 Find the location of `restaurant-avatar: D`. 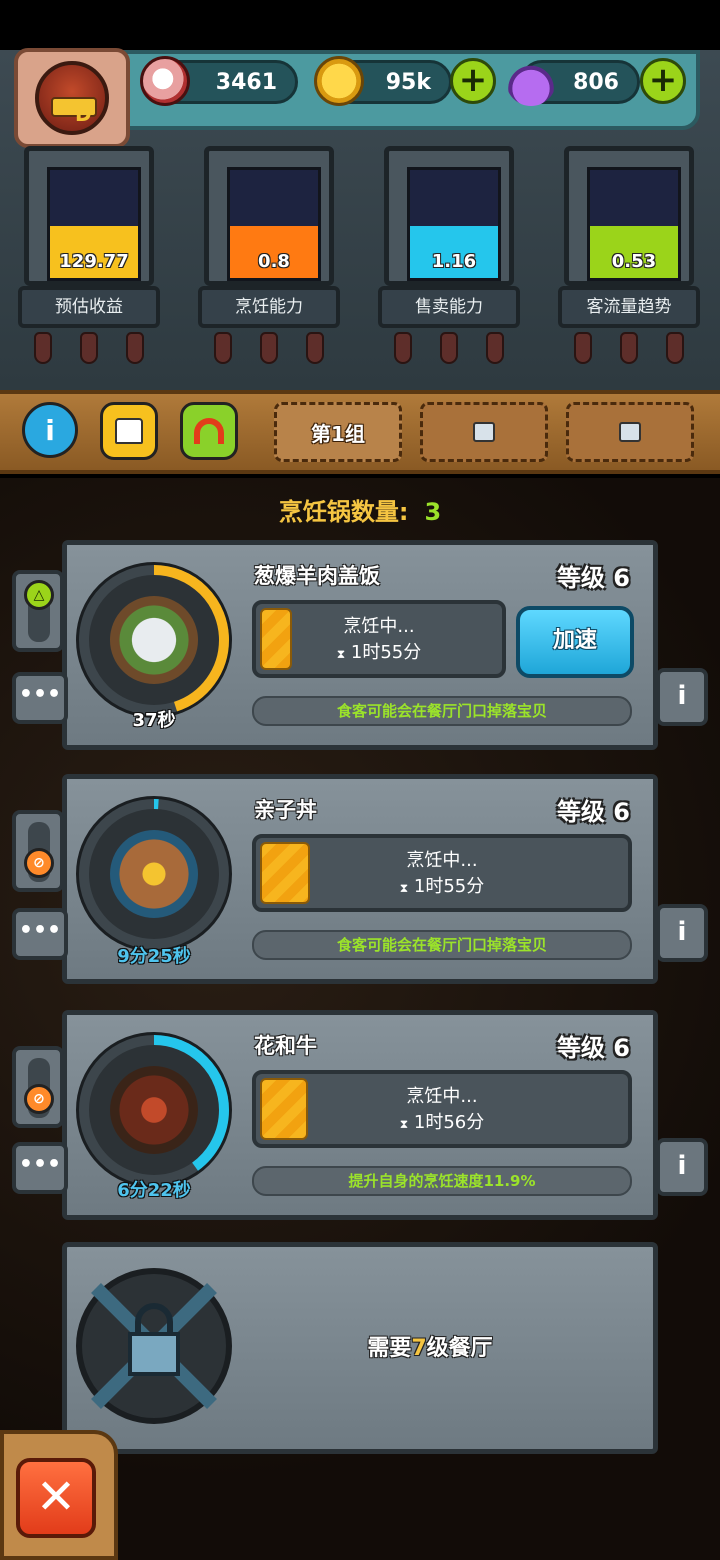

restaurant-avatar: D is located at coordinates (72, 98).